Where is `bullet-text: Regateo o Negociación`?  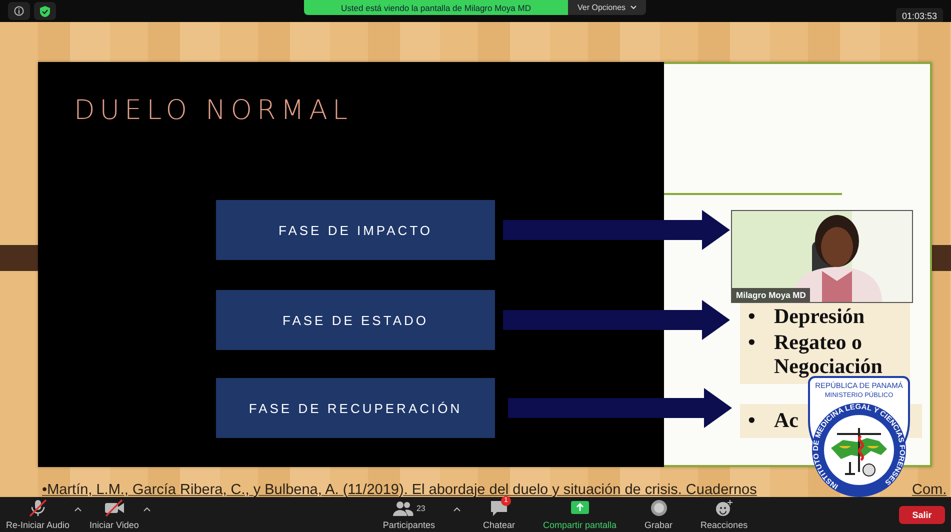 bullet-text: Regateo o Negociación is located at coordinates (829, 354).